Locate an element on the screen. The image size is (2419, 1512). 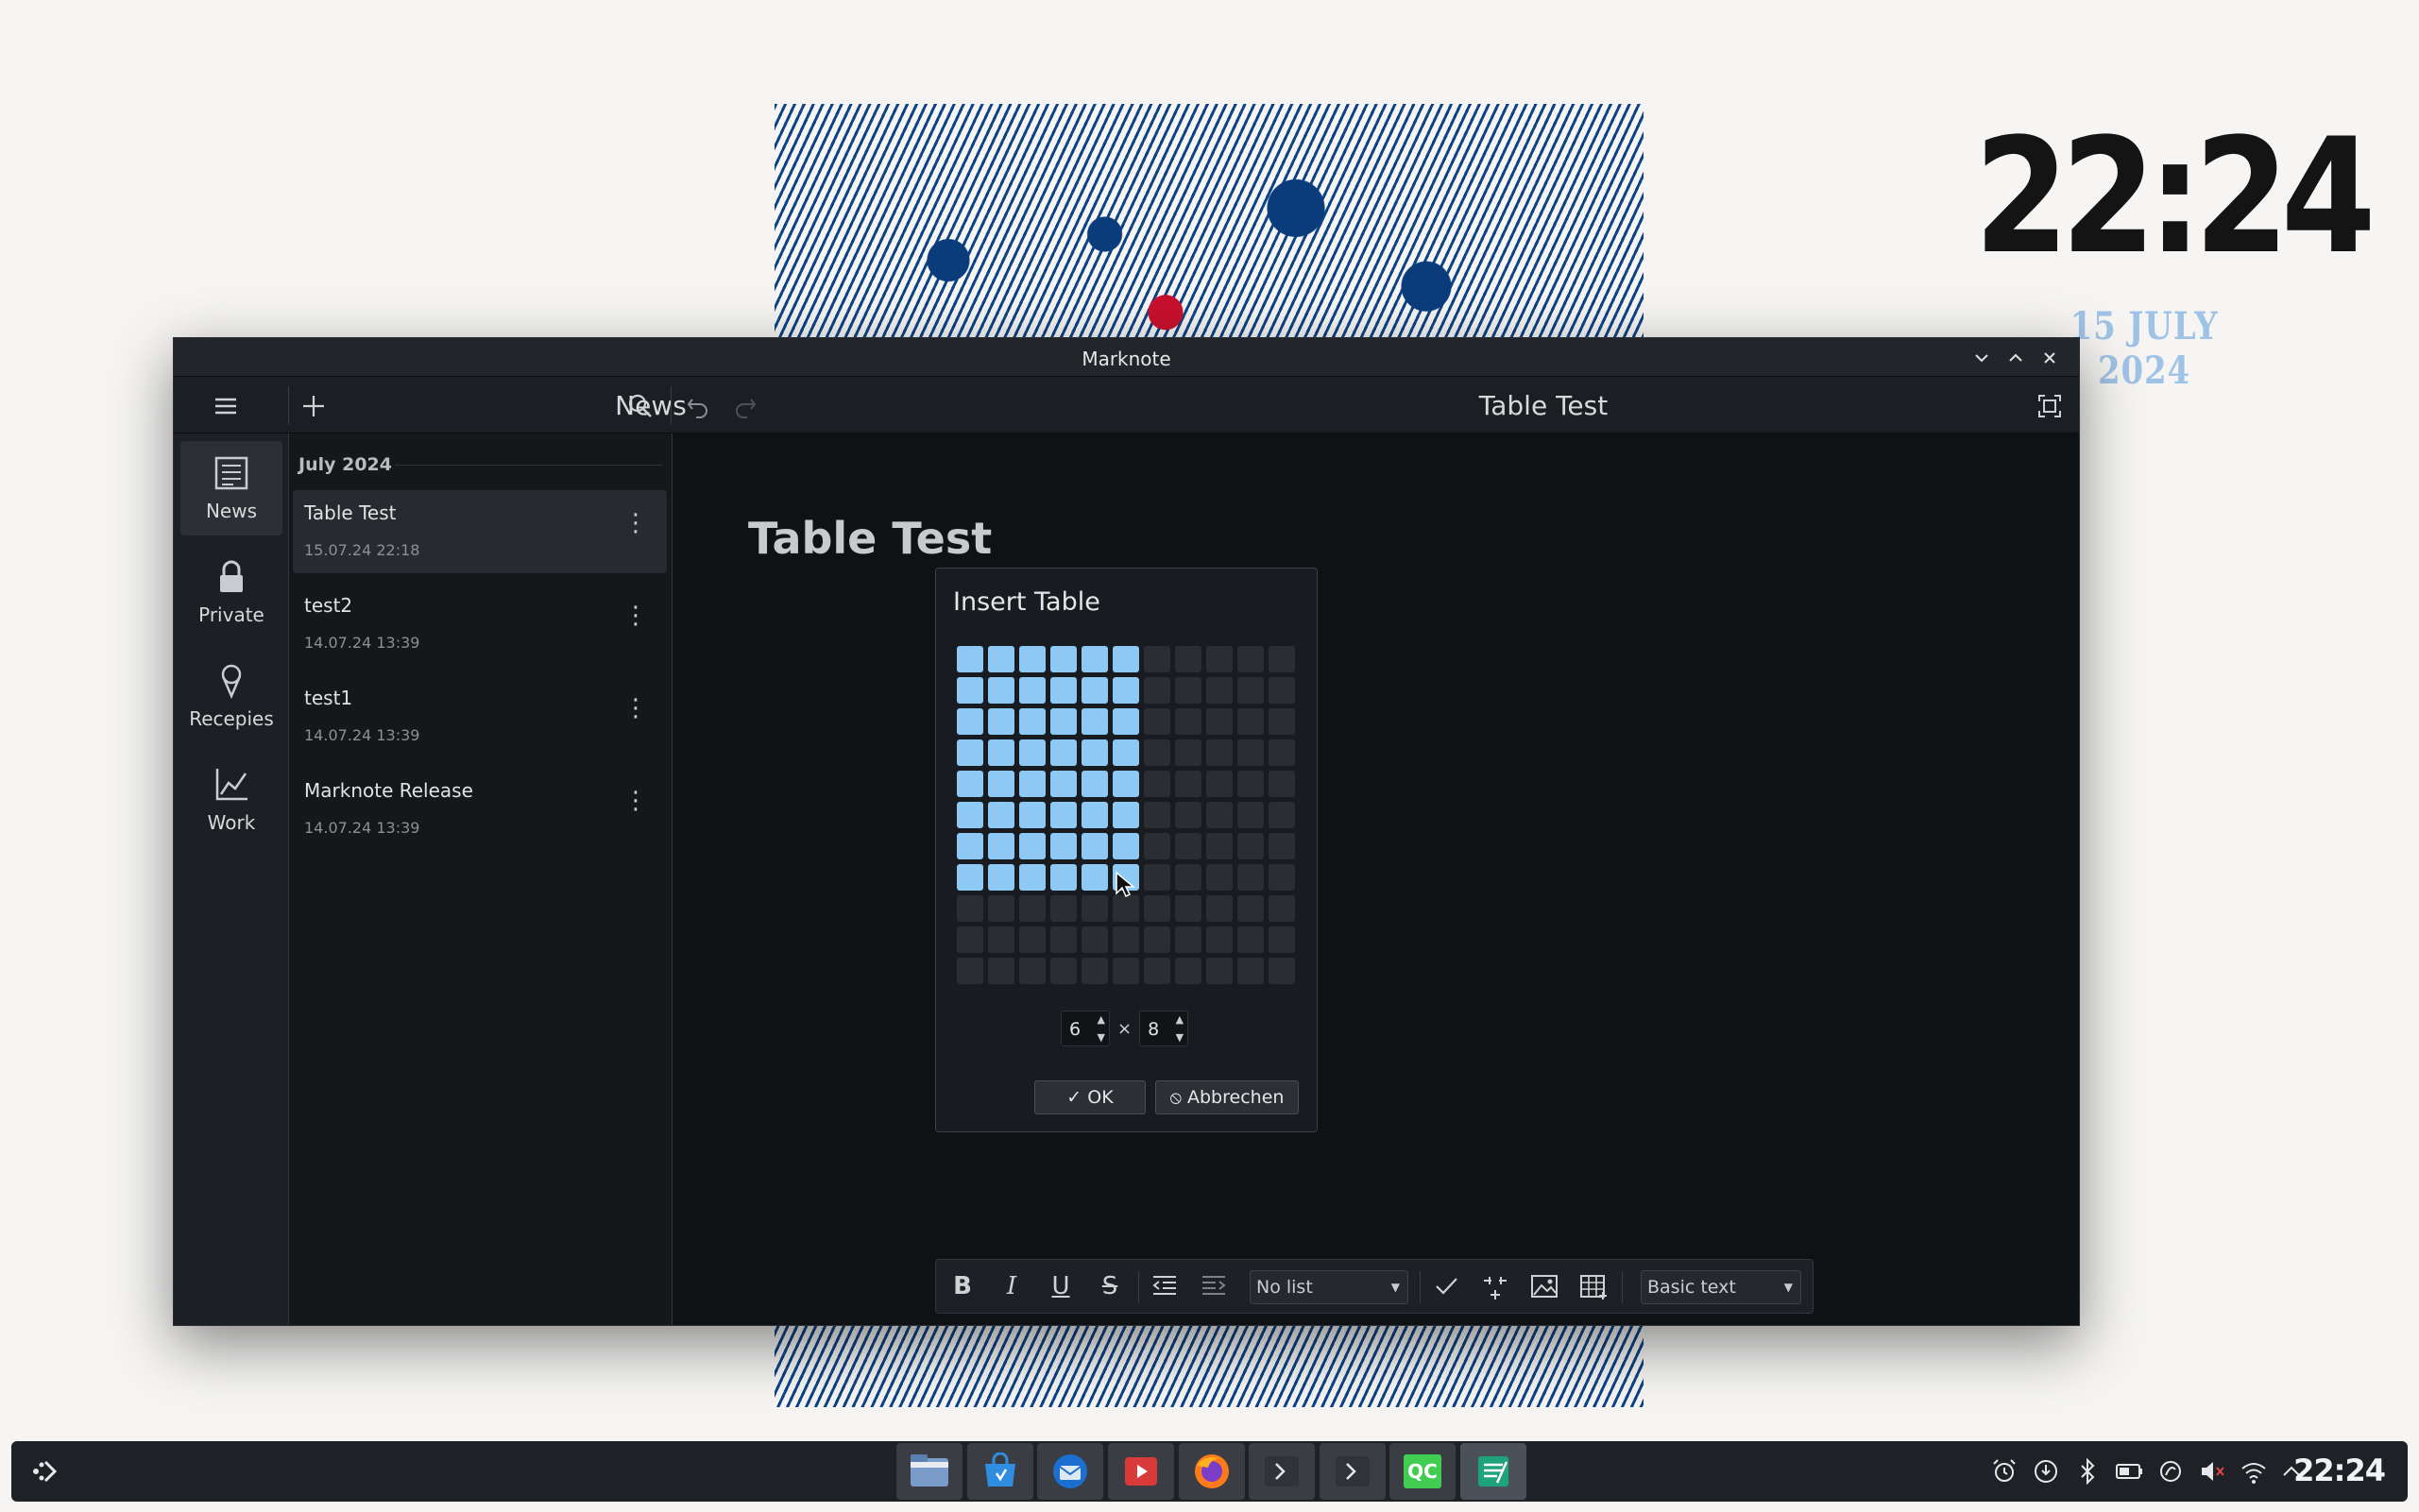
columns-value: 6 is located at coordinates (1075, 1029).